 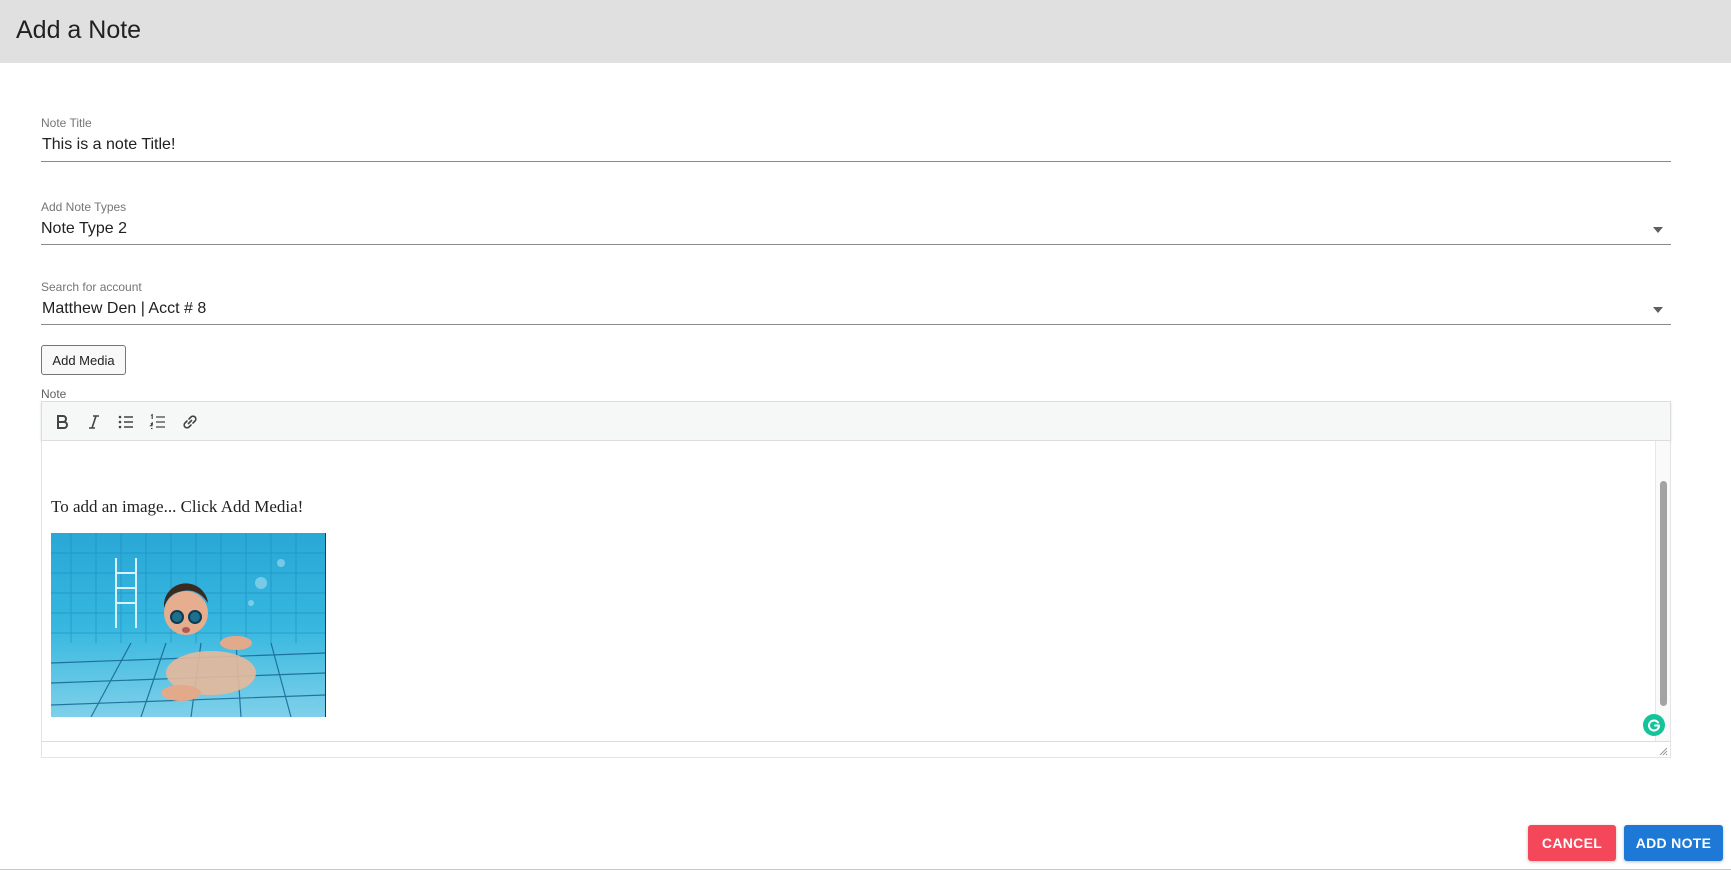 I want to click on grammarly-icon, so click(x=1654, y=725).